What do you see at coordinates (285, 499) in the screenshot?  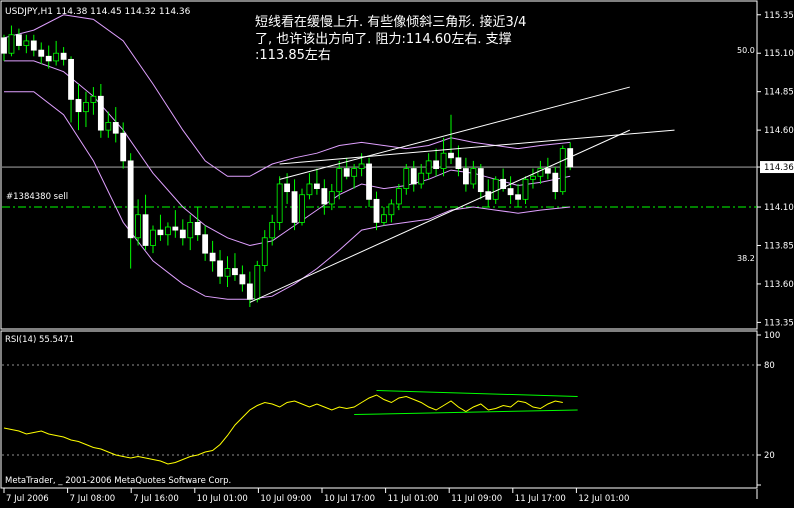 I see `x-tick-label: 10 Jul 09:00` at bounding box center [285, 499].